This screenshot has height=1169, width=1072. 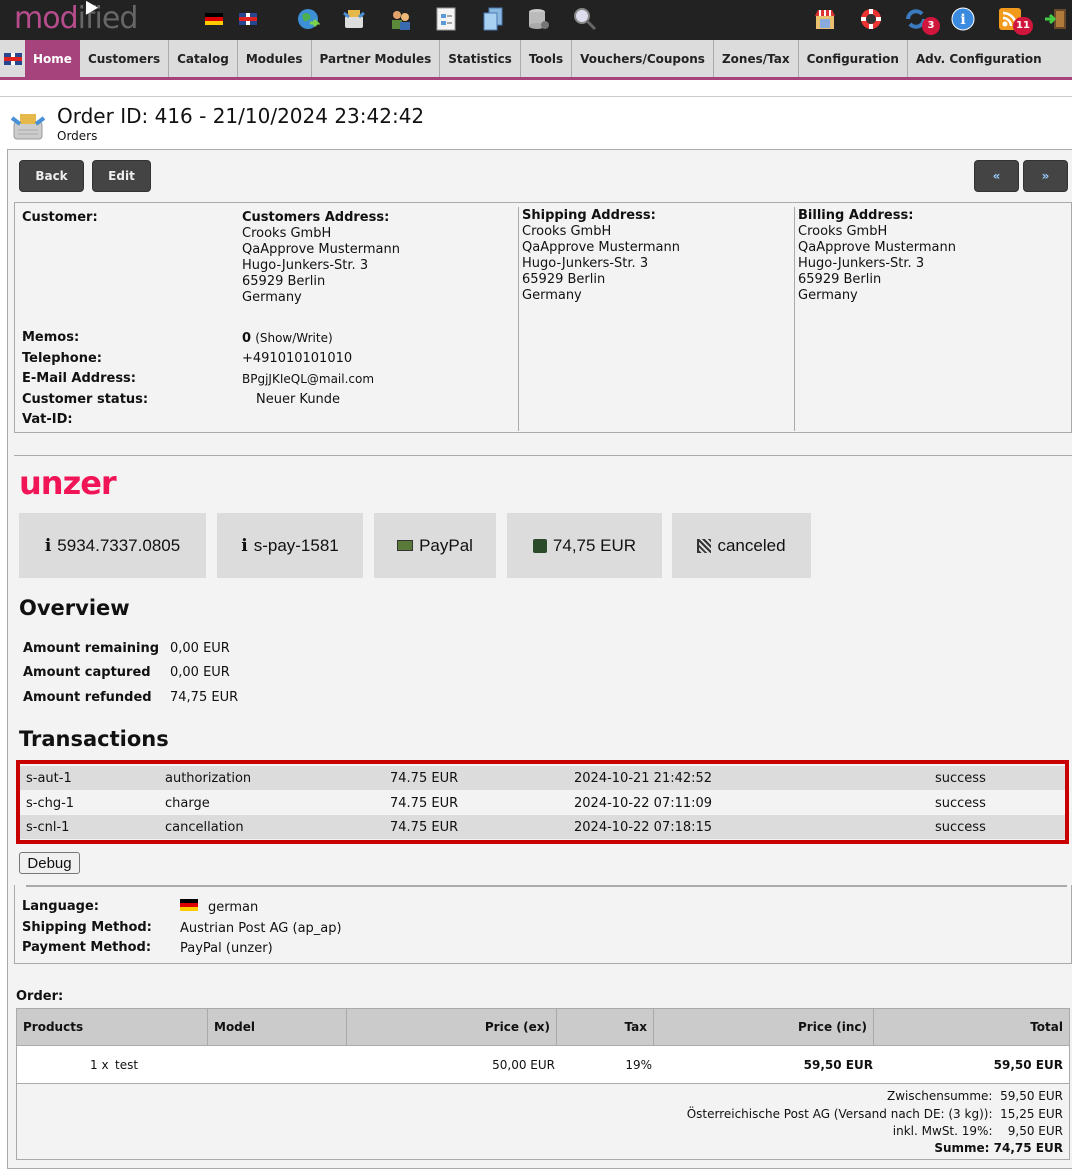 What do you see at coordinates (547, 58) in the screenshot?
I see `nav-tools: Tools` at bounding box center [547, 58].